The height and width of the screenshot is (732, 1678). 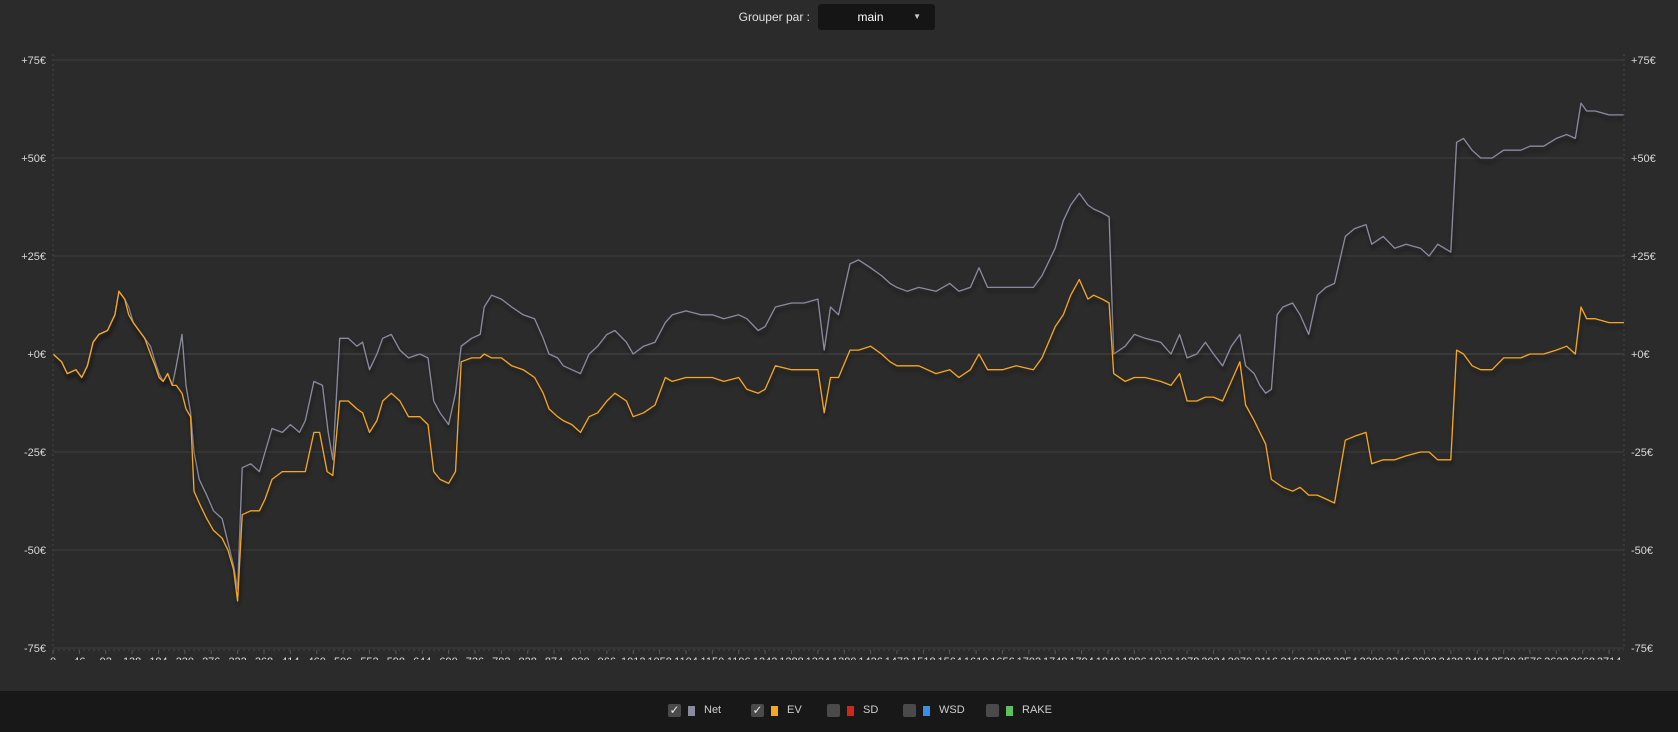 What do you see at coordinates (35, 453) in the screenshot?
I see `y-tick-label-left: -25€` at bounding box center [35, 453].